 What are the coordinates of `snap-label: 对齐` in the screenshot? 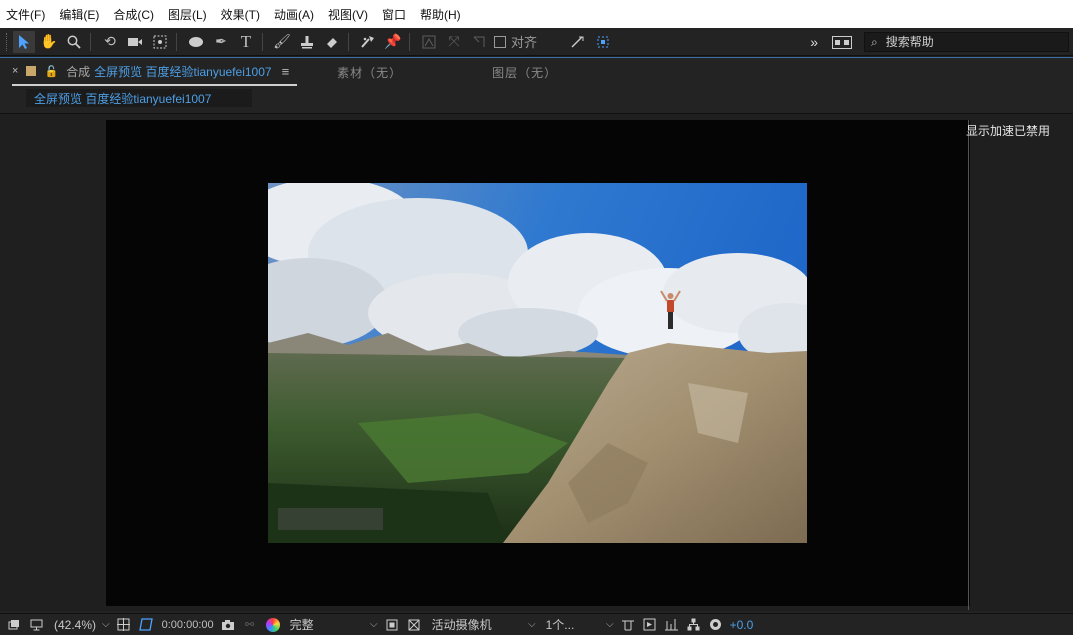 It's located at (524, 42).